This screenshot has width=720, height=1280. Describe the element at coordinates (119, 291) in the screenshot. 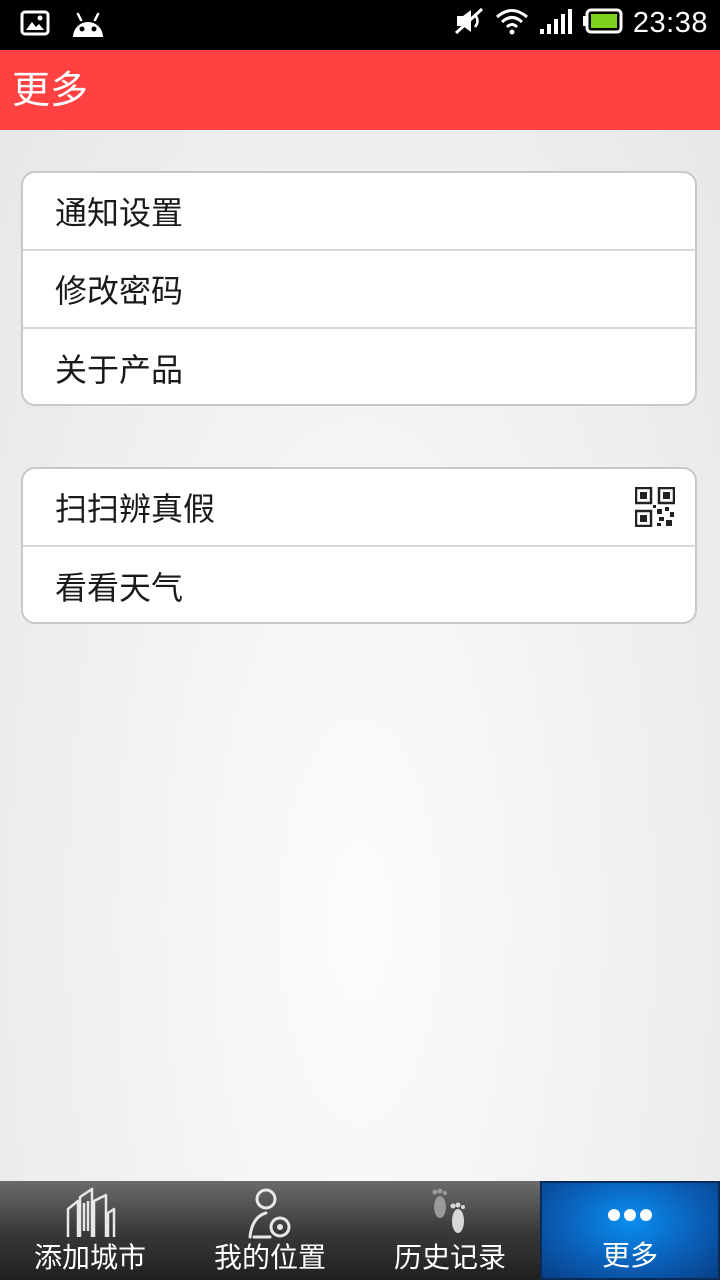

I see `list-item-label: 修改密码` at that location.